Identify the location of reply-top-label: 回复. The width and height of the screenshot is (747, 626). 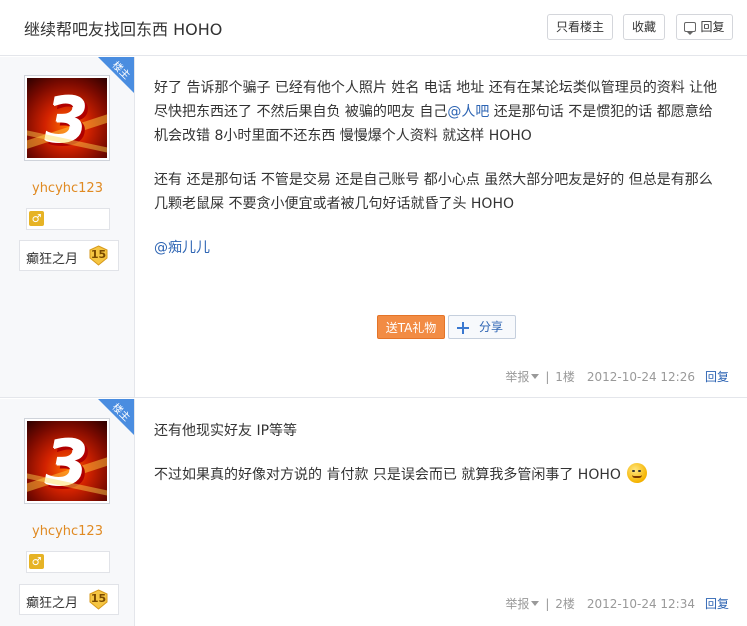
(712, 27).